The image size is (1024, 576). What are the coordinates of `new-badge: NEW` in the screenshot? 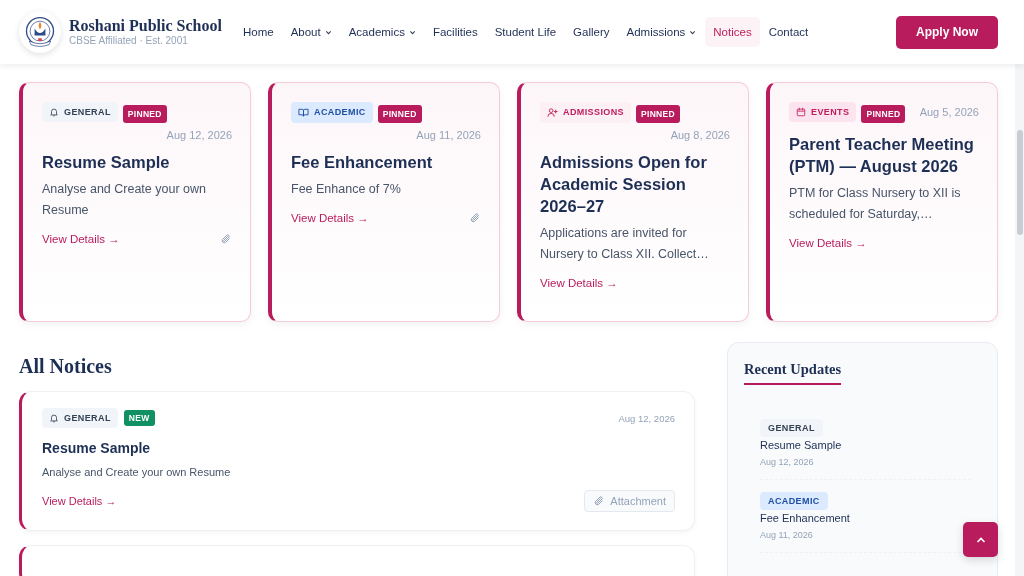 It's located at (139, 418).